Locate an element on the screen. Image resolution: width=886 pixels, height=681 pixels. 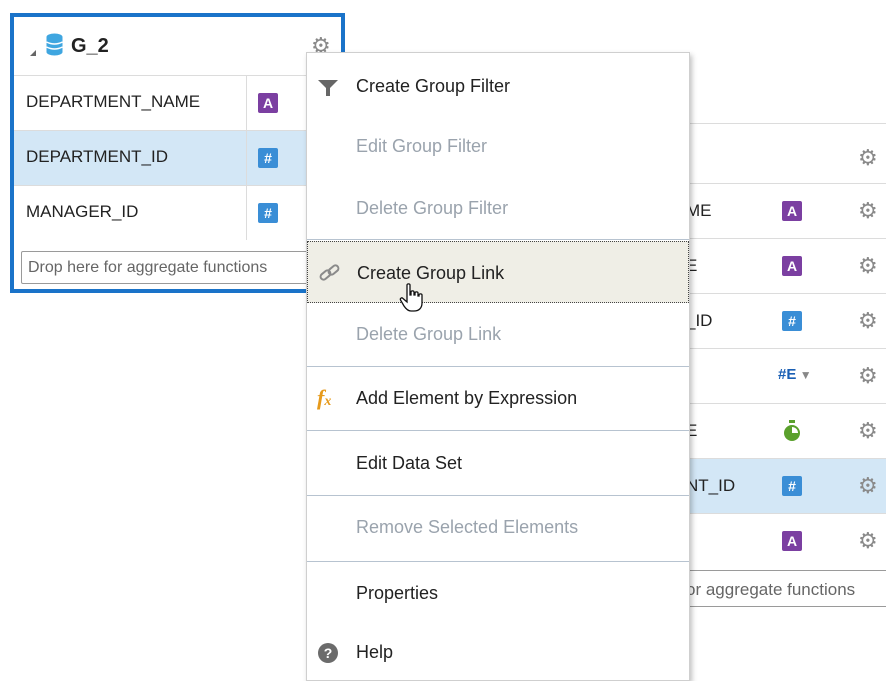
menu-item-create-group-link: Create Group Link is located at coordinates (498, 276).